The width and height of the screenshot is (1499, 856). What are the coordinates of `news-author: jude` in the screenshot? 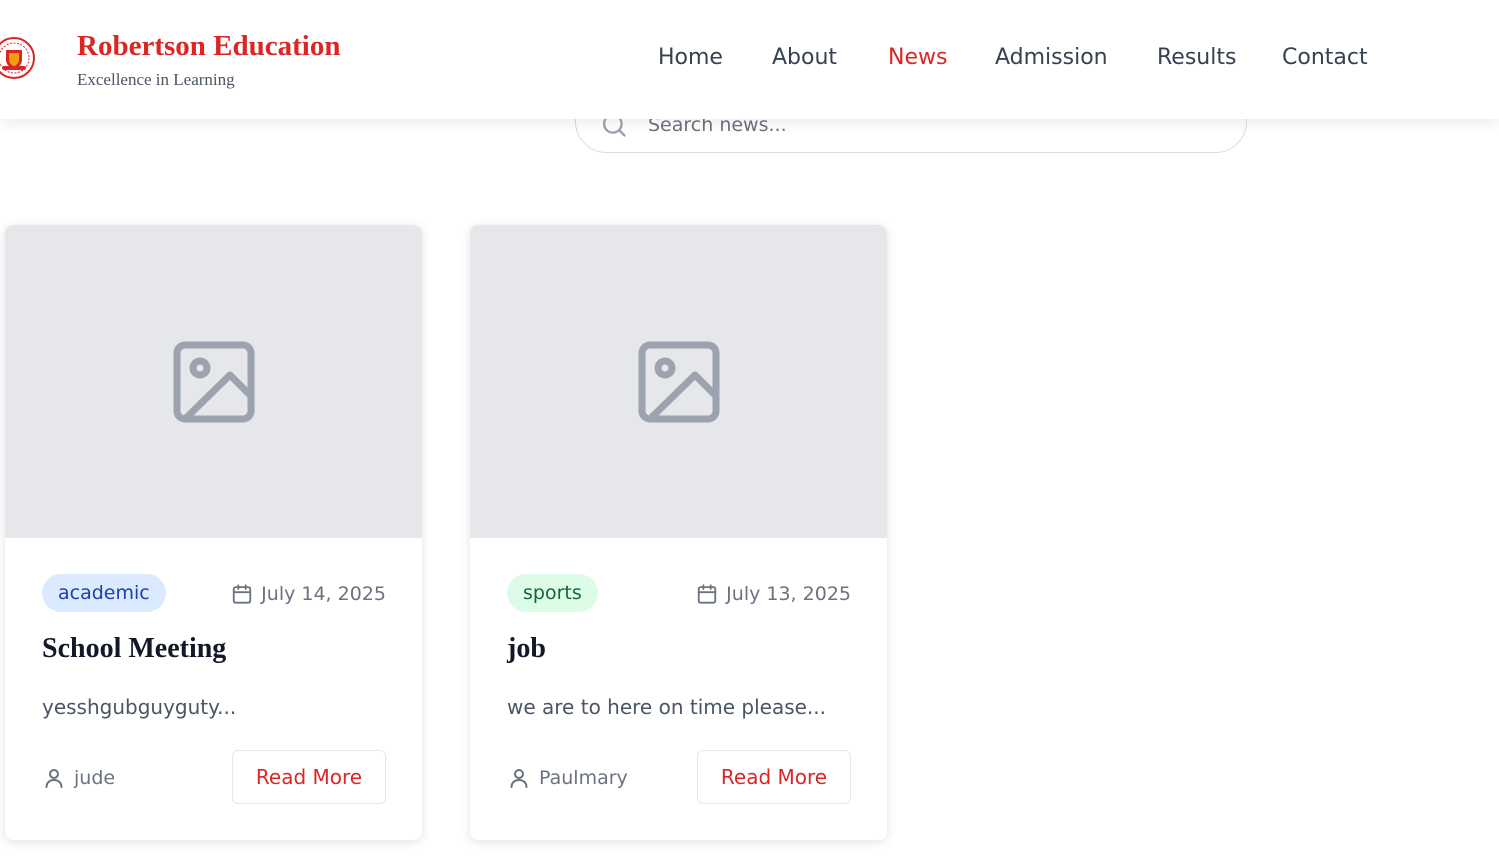 It's located at (78, 778).